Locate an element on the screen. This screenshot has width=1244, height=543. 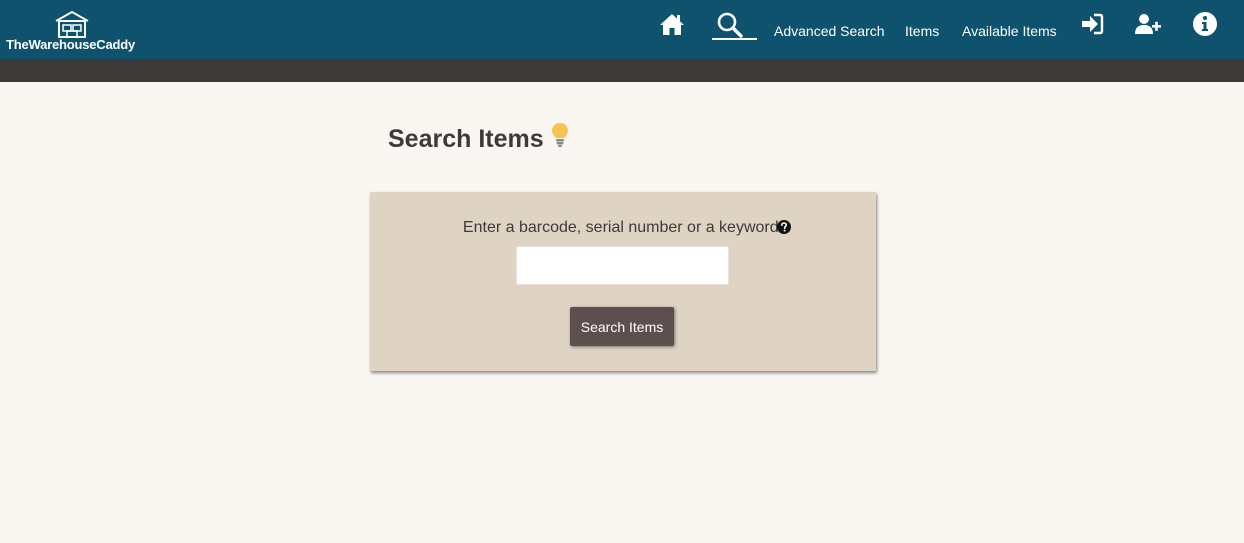
nav-link-items: Items is located at coordinates (922, 31).